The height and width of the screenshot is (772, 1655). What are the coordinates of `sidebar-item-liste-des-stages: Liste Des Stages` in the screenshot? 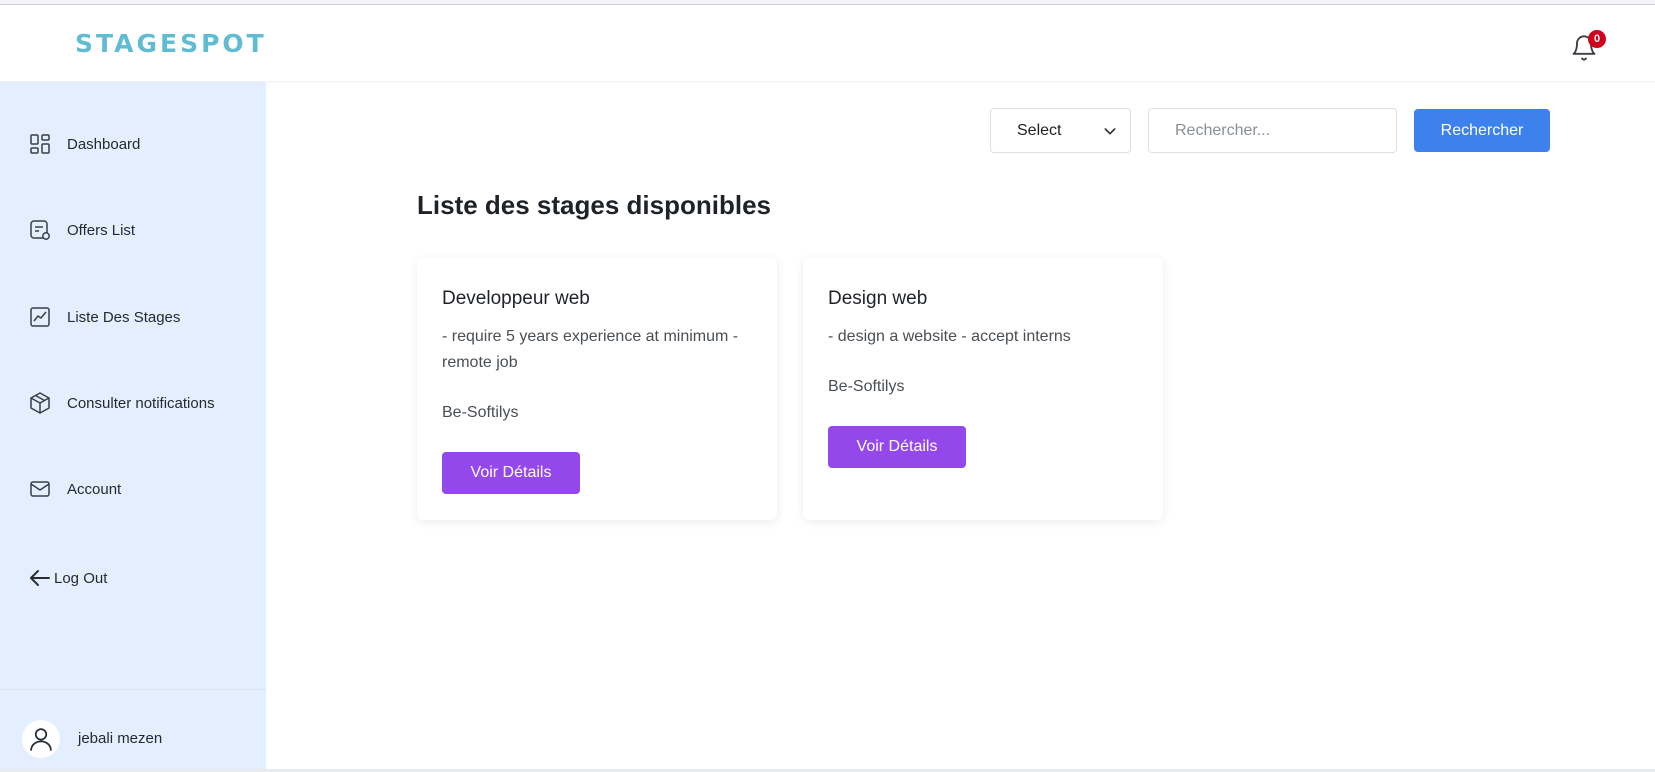 It's located at (104, 317).